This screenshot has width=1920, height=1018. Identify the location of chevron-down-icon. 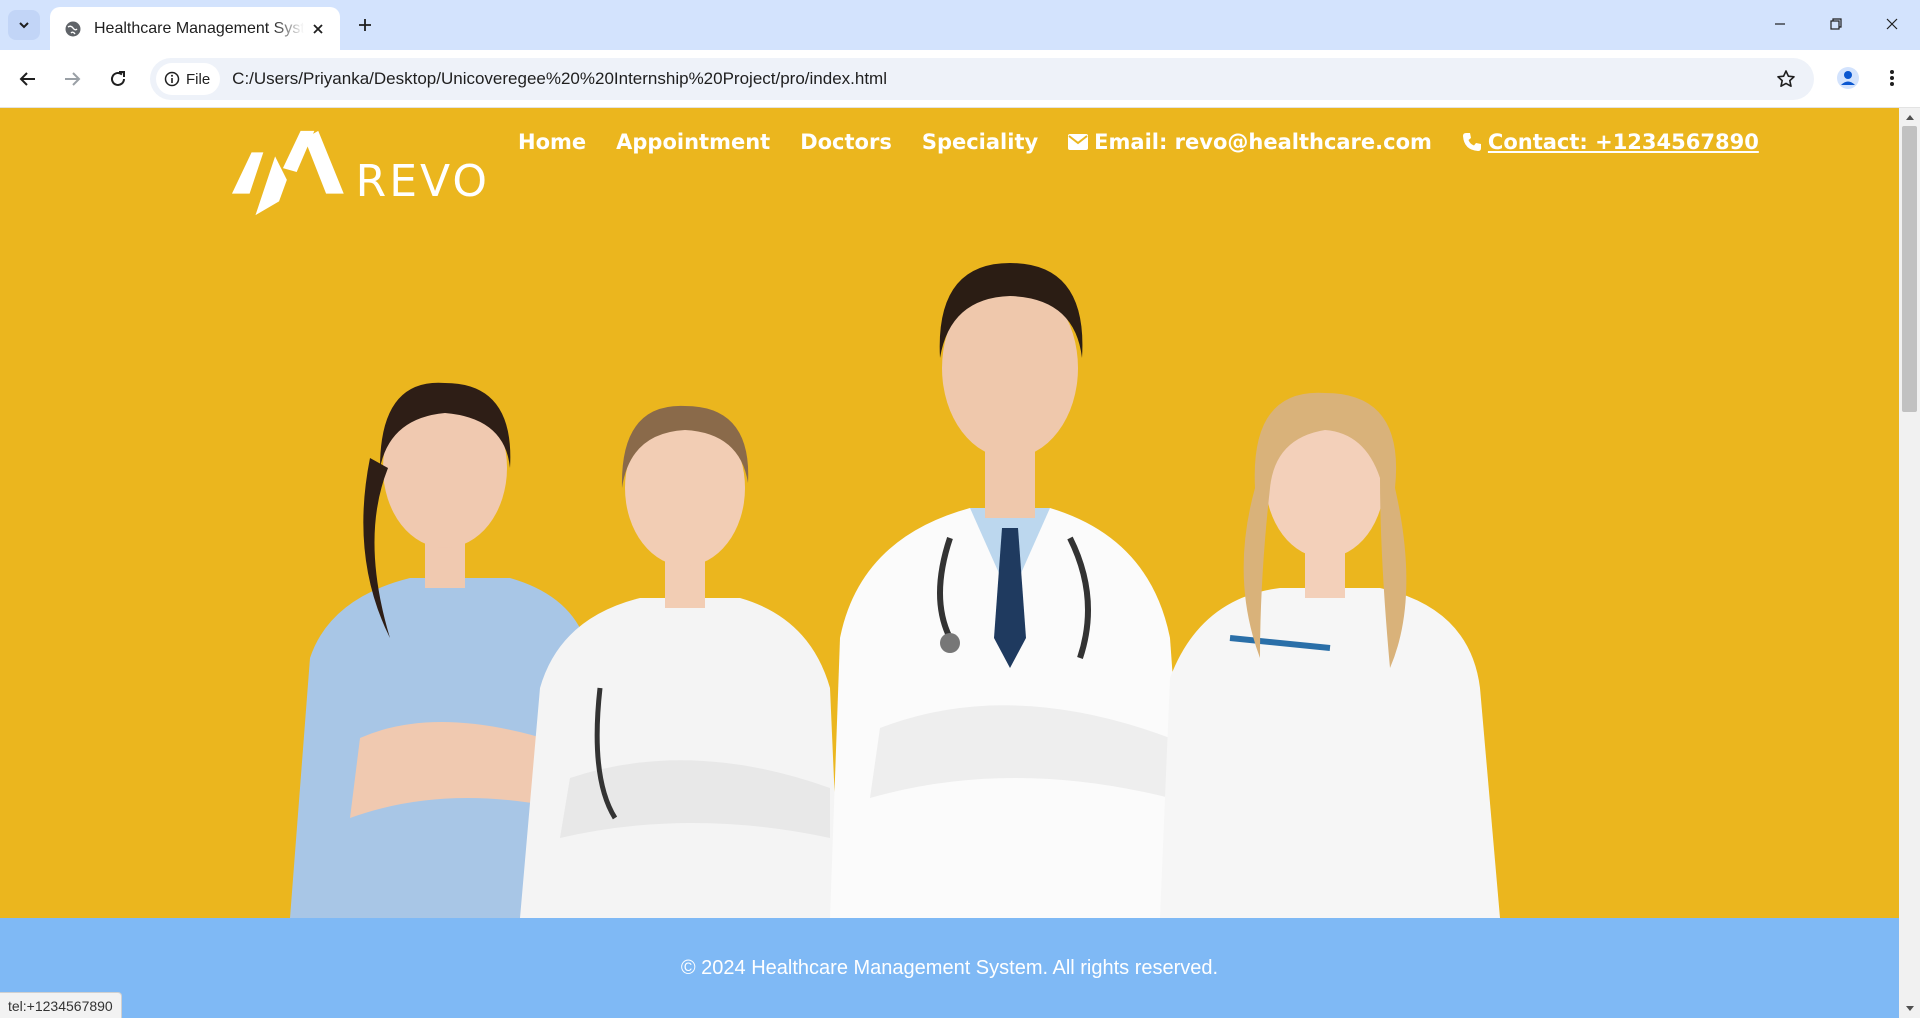
(24, 25).